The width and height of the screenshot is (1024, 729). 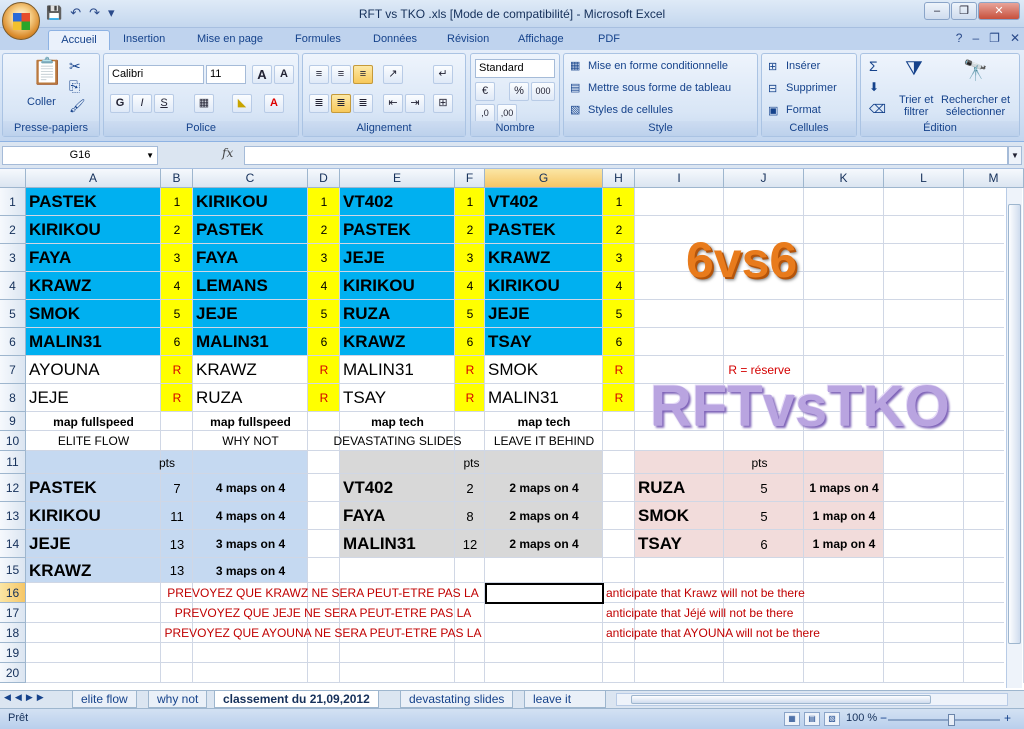 I want to click on align-middle-icon: ≡, so click(x=341, y=74).